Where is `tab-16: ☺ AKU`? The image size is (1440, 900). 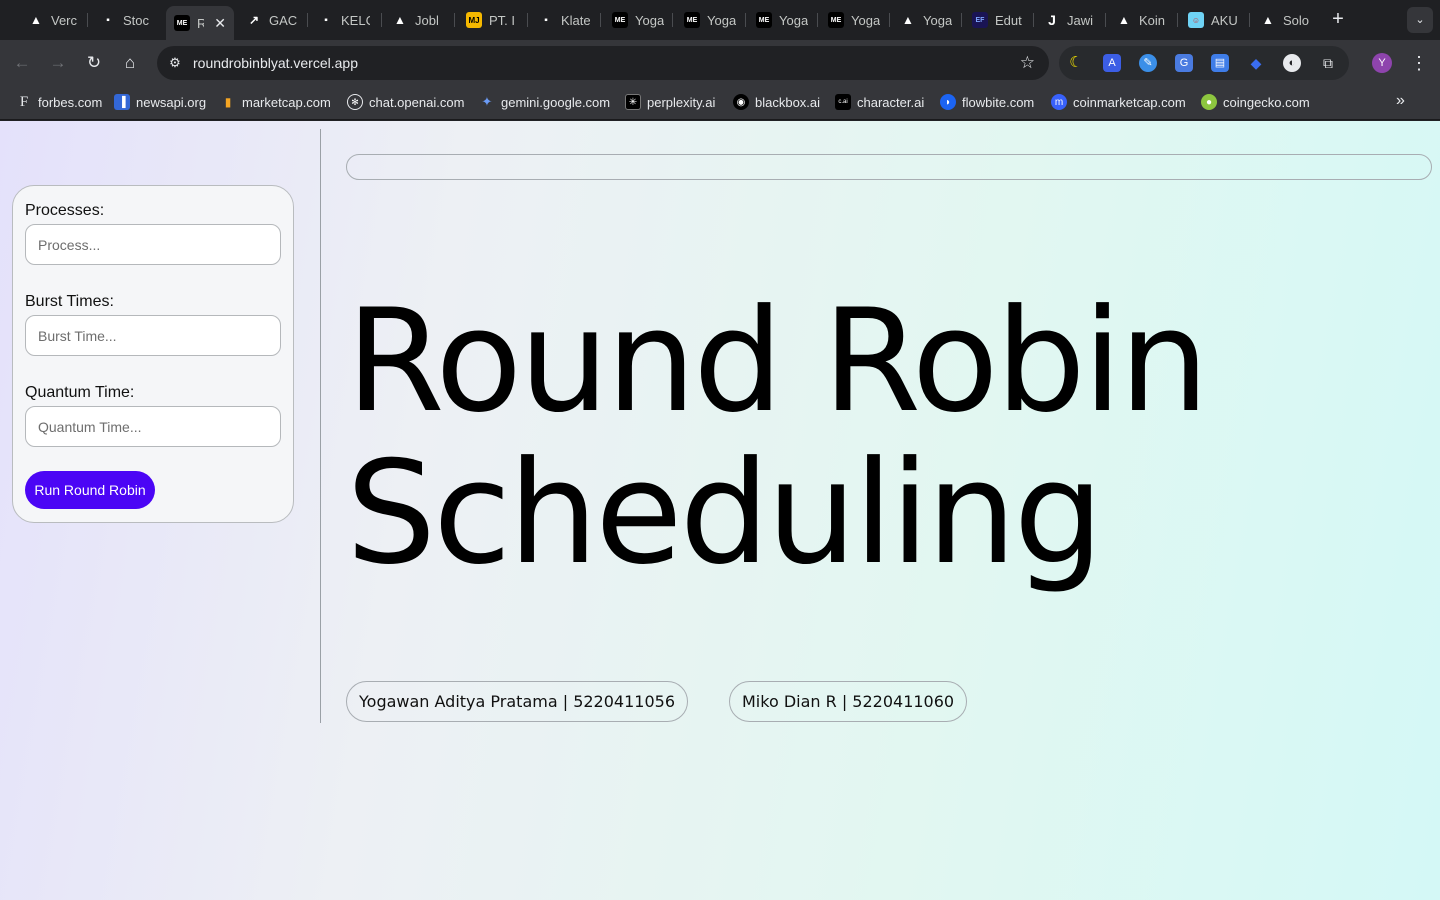
tab-16: ☺ AKU is located at coordinates (1214, 20).